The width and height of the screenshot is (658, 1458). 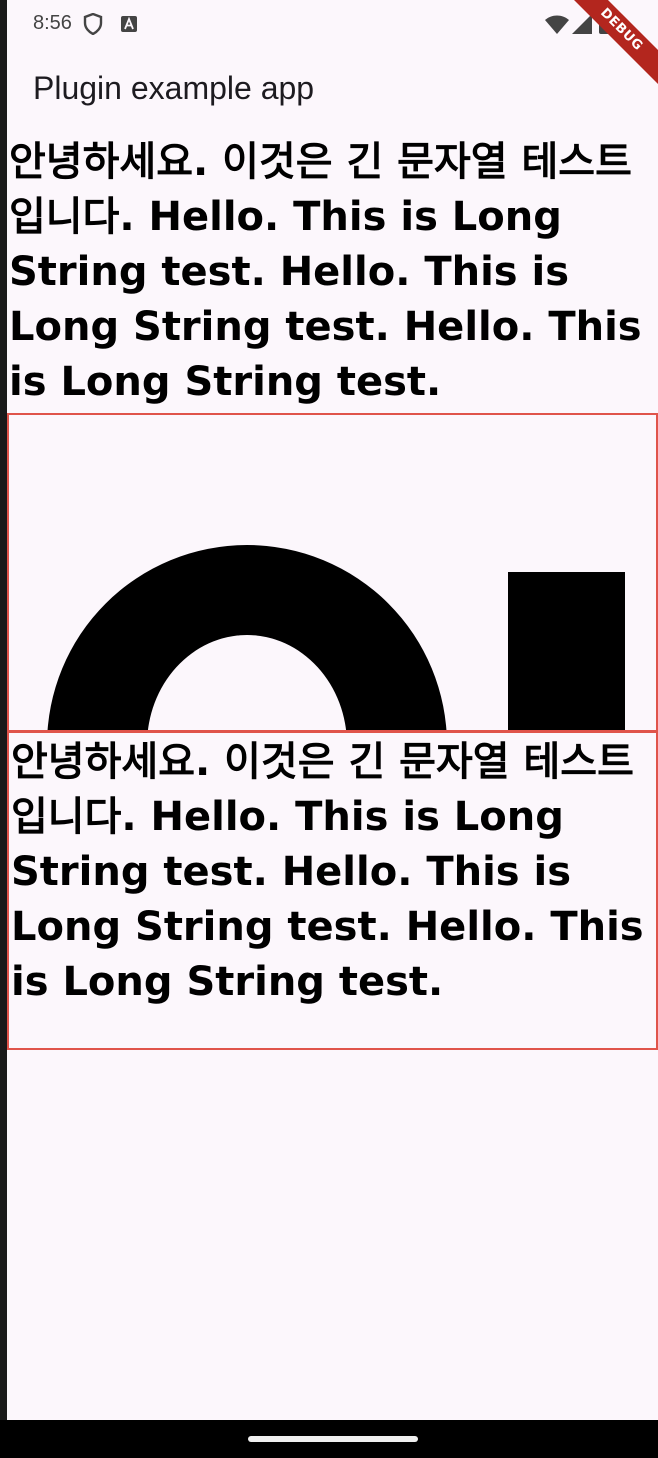 What do you see at coordinates (93, 26) in the screenshot?
I see `shield-icon` at bounding box center [93, 26].